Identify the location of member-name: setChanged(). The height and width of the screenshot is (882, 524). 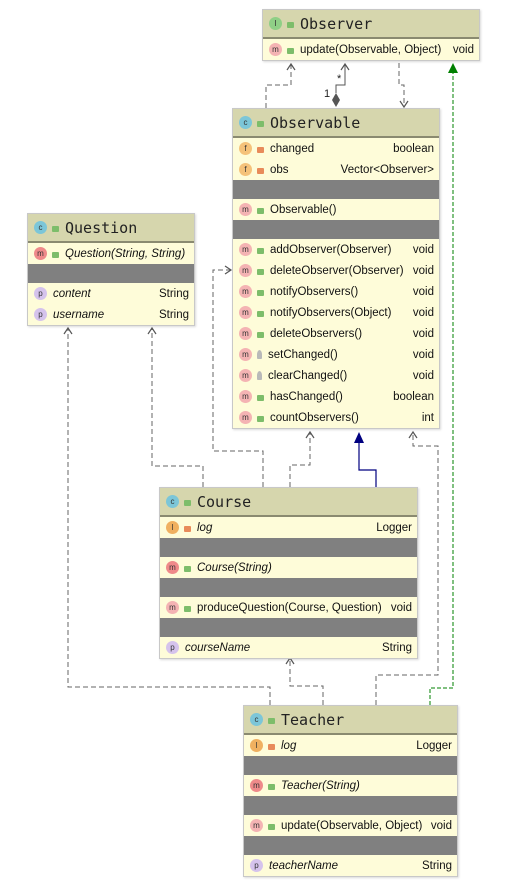
(303, 354).